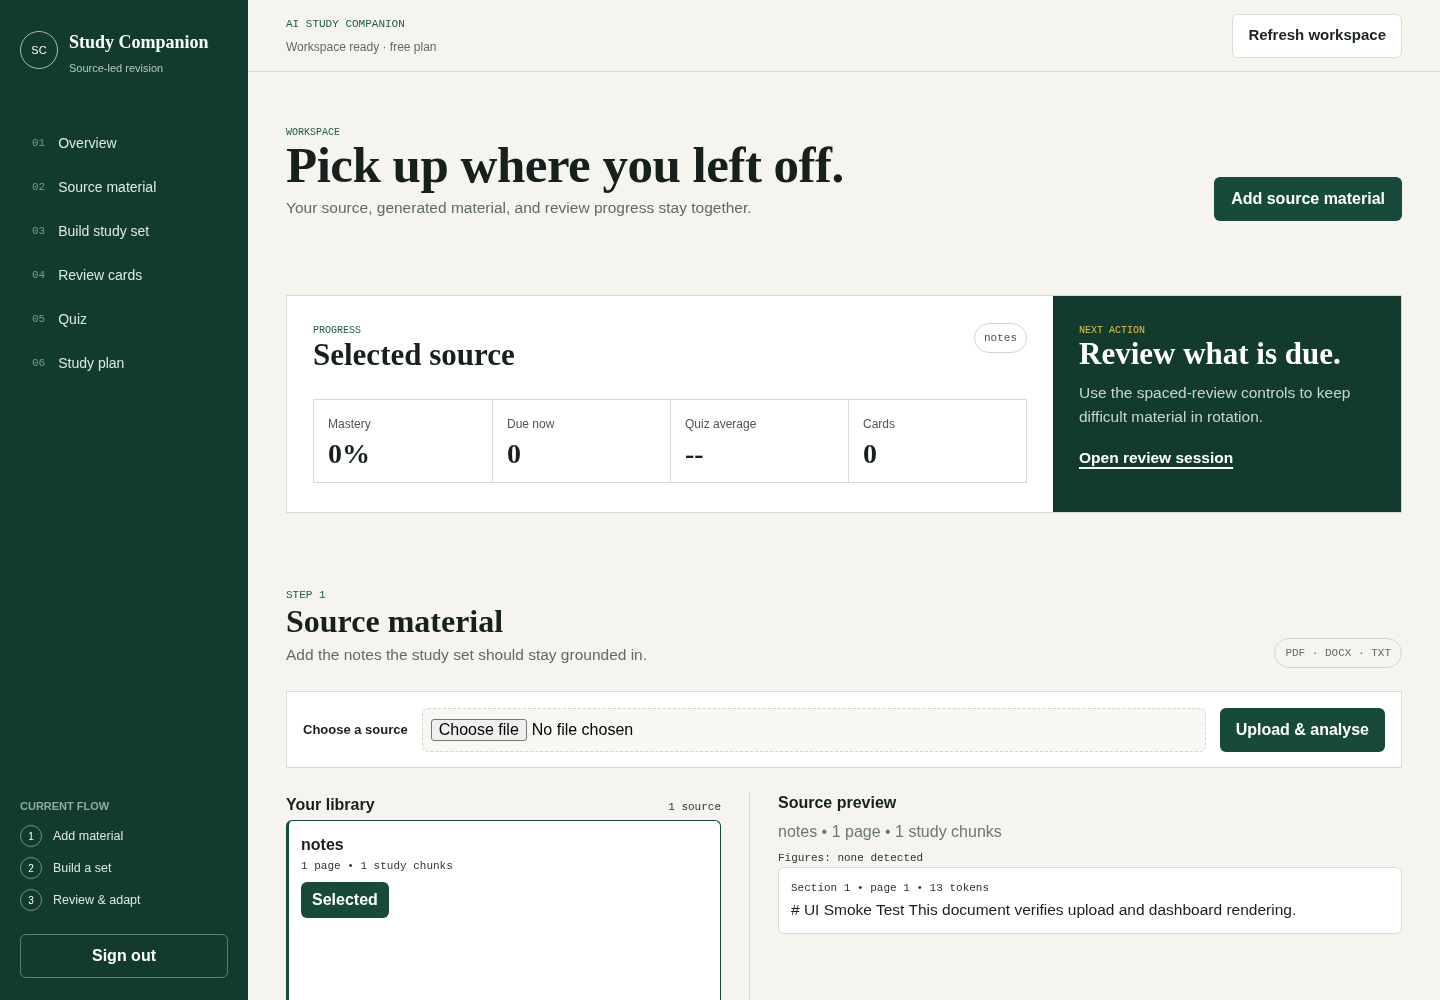 The height and width of the screenshot is (1000, 1440). What do you see at coordinates (124, 275) in the screenshot?
I see `nav-item: 04 Review cards` at bounding box center [124, 275].